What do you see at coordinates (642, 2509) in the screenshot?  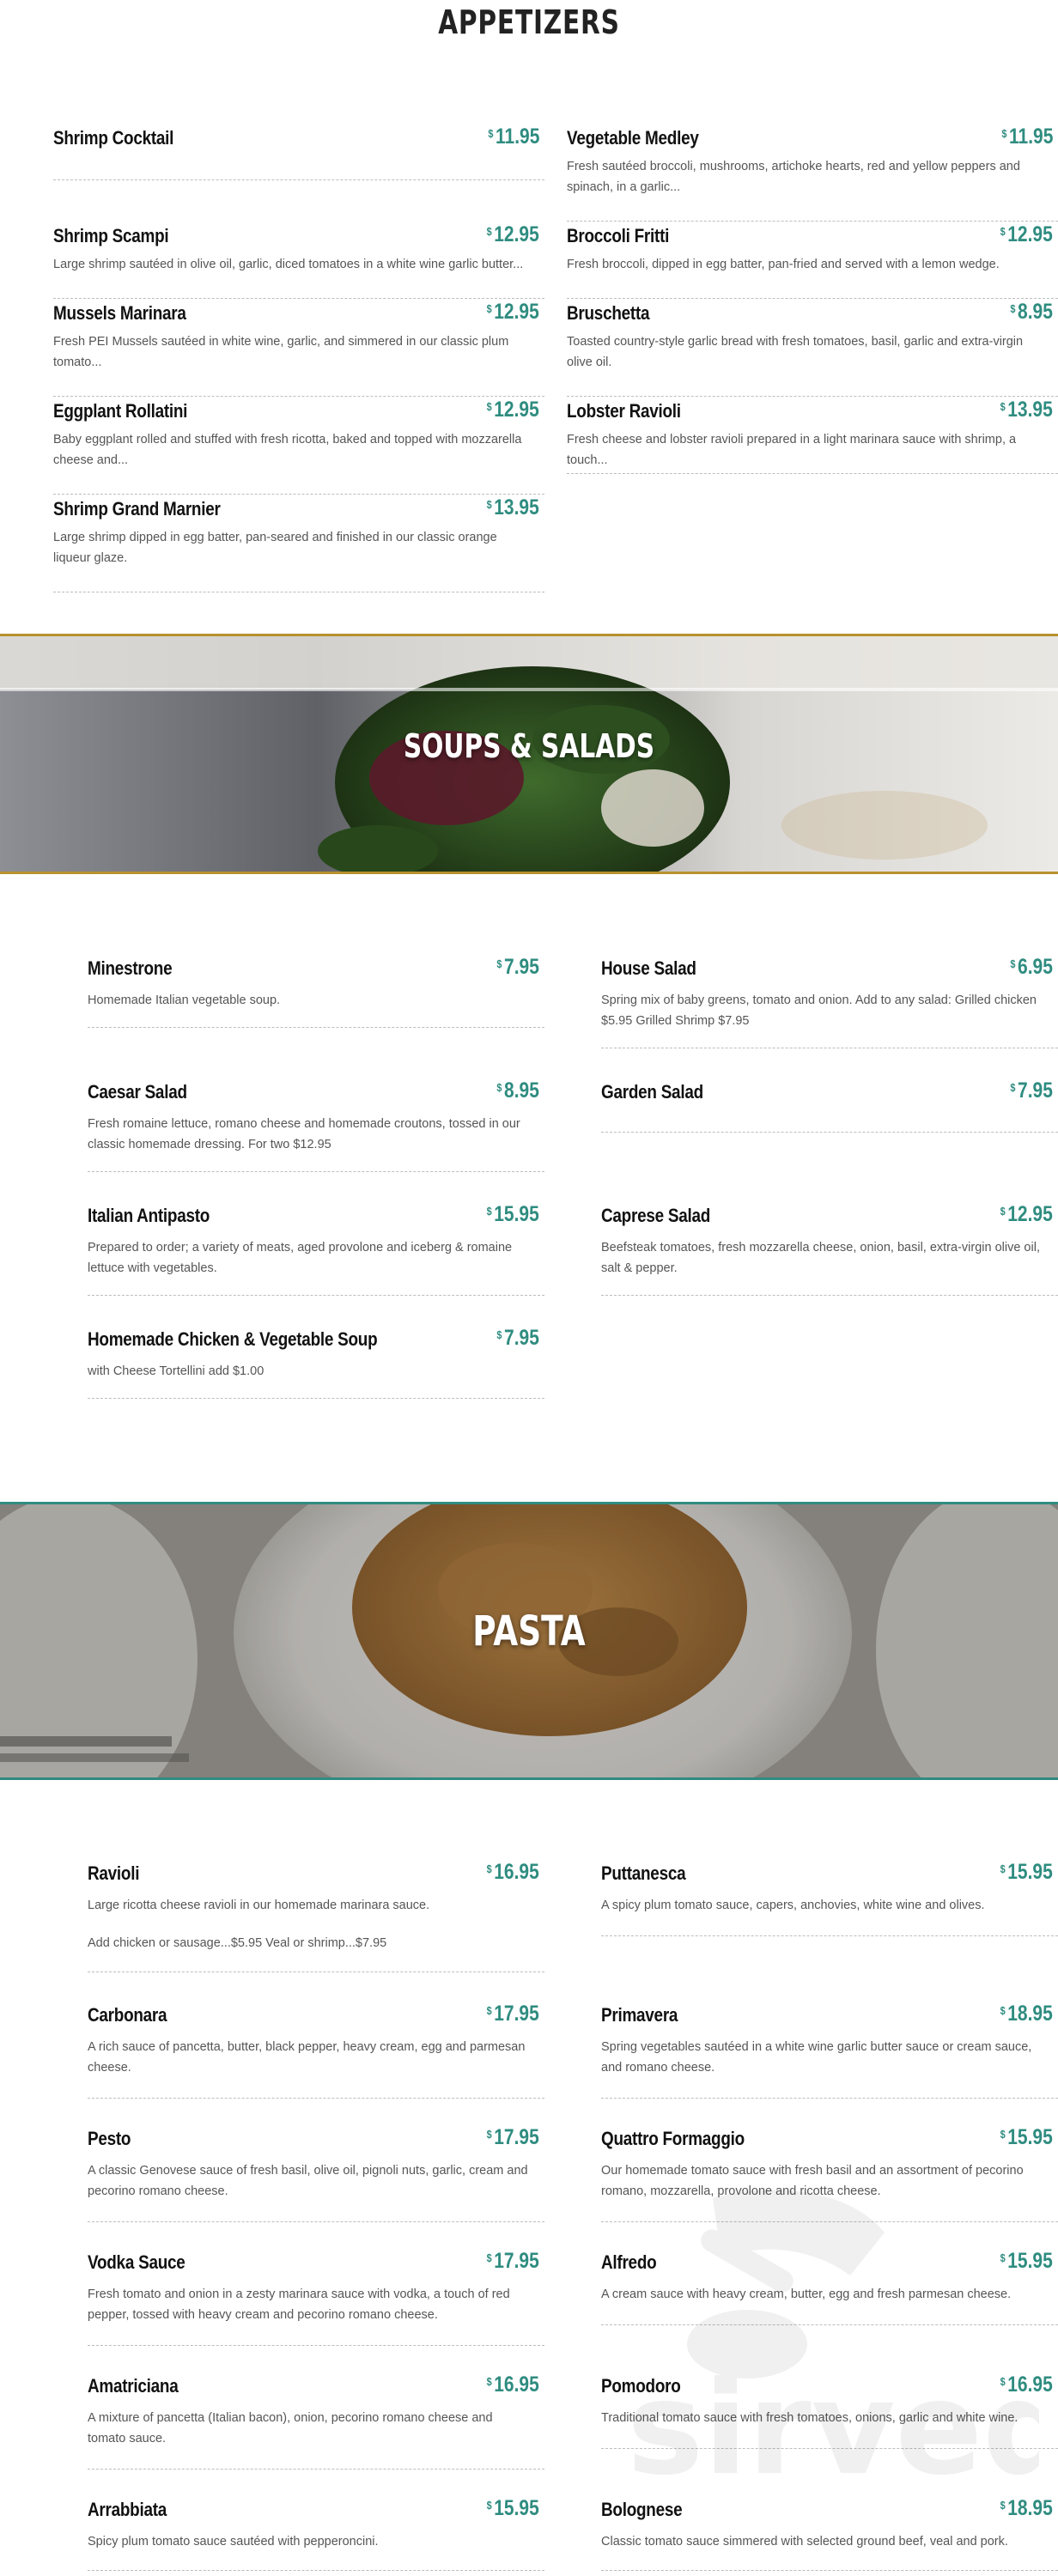 I see `item-name: Bolognese` at bounding box center [642, 2509].